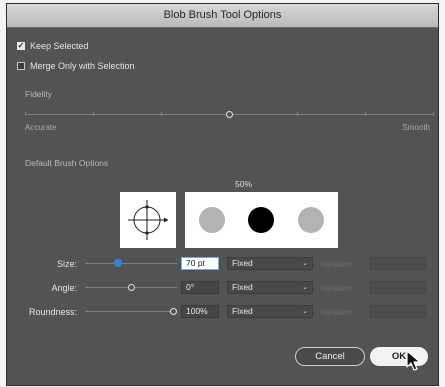  Describe the element at coordinates (41, 127) in the screenshot. I see `fidelity-min-label: Accurate` at that location.